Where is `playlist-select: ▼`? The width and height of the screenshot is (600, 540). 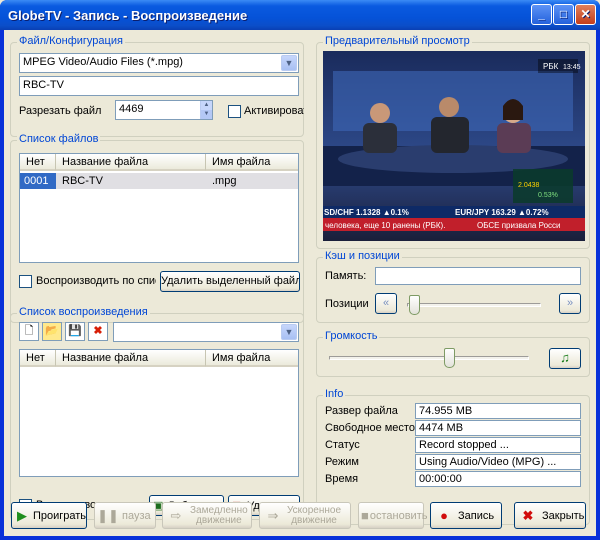
playlist-select: ▼ is located at coordinates (206, 332).